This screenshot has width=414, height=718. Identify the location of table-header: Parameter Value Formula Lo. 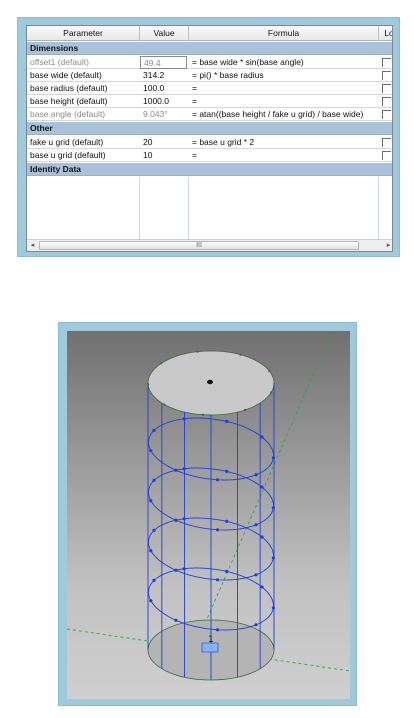
(209, 33).